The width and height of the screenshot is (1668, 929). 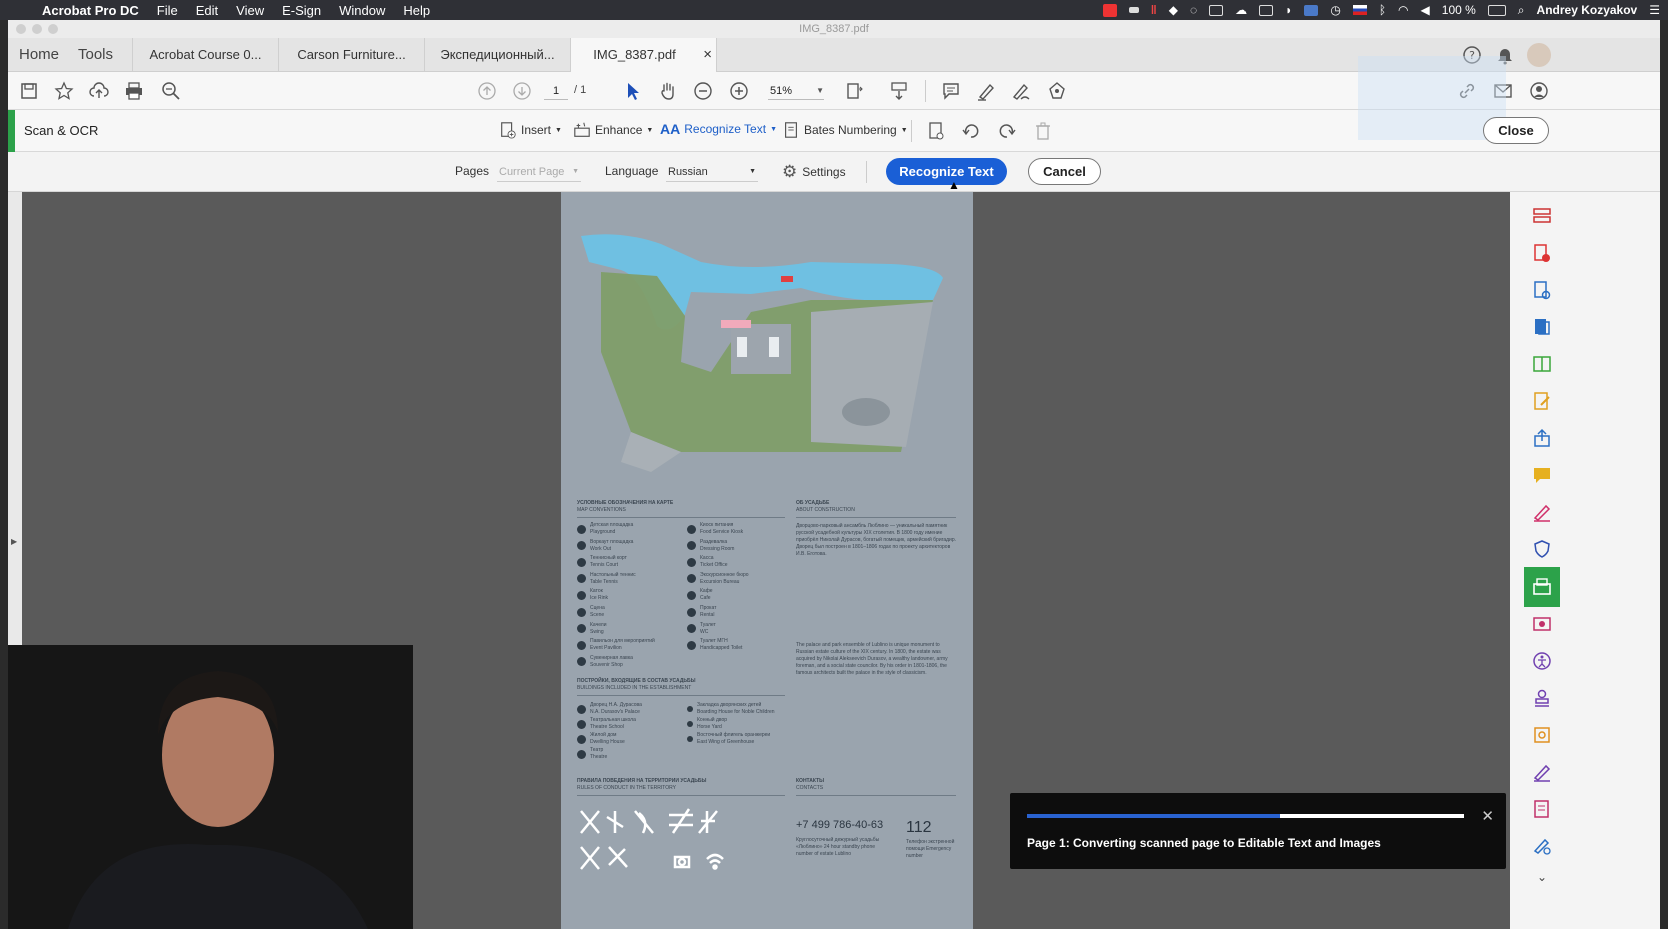 What do you see at coordinates (1516, 130) in the screenshot?
I see `close-tool-button: Close` at bounding box center [1516, 130].